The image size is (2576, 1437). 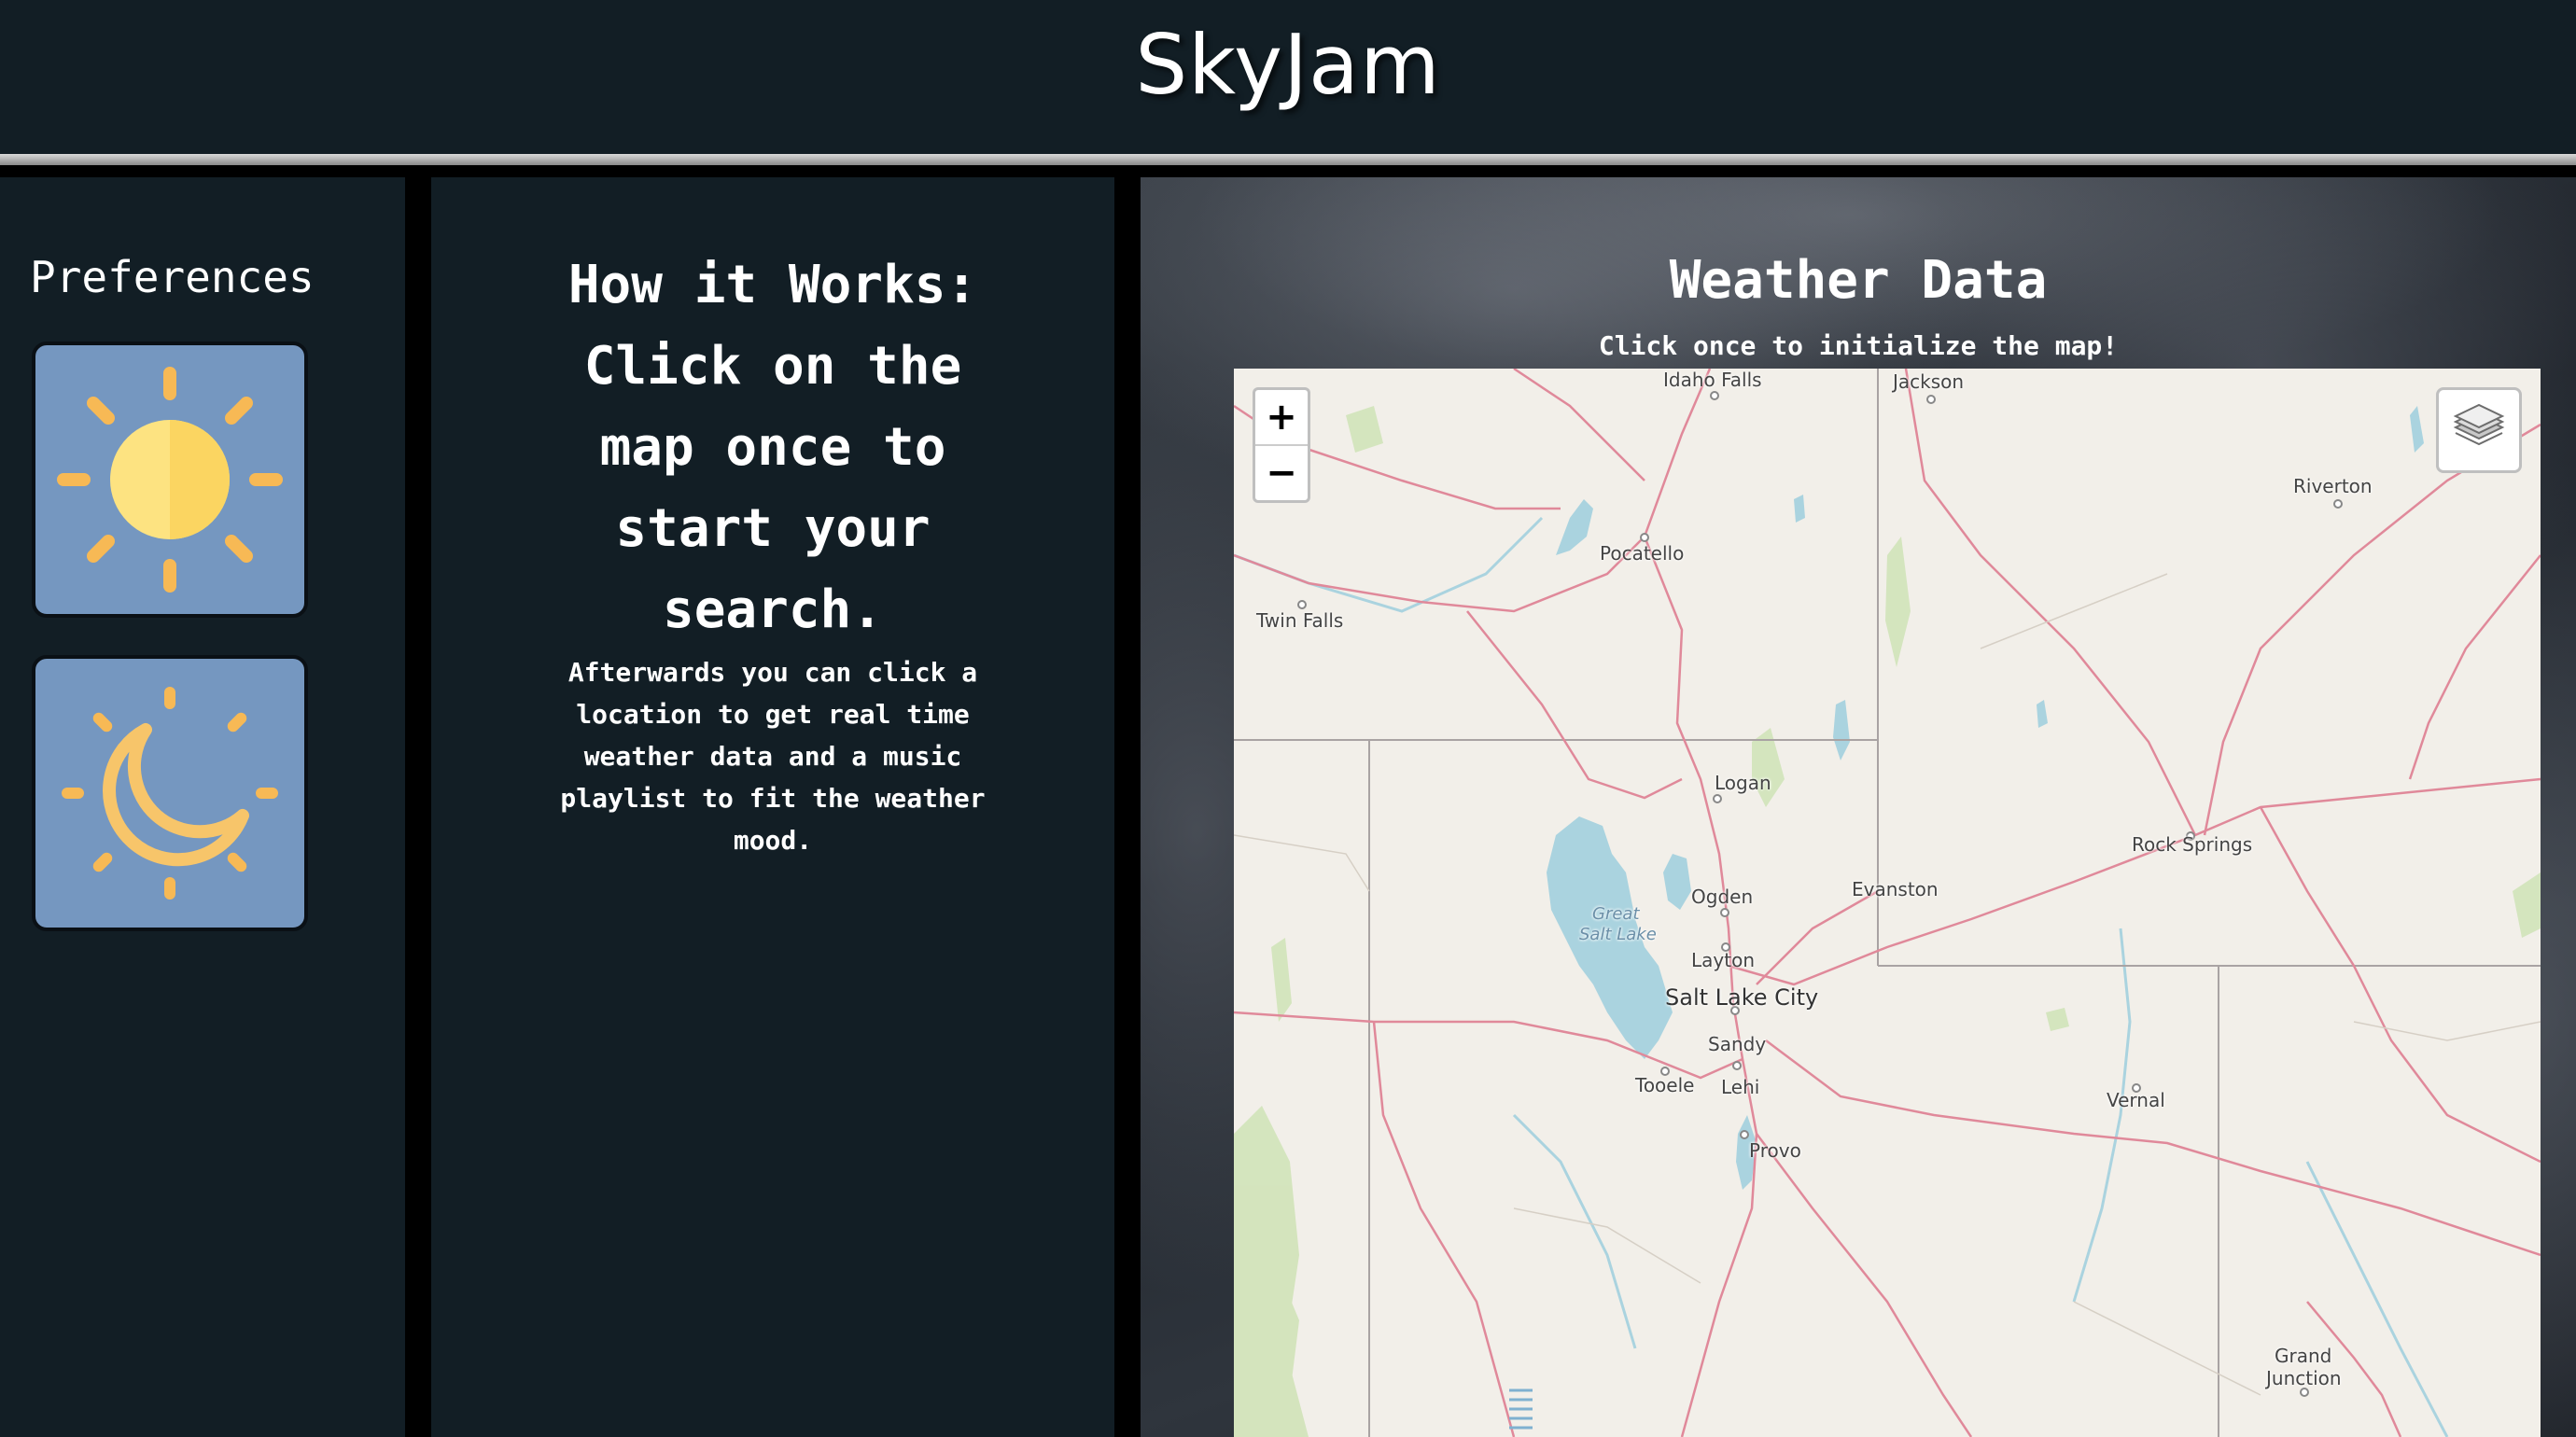 I want to click on how-title-line: Click on the, so click(x=772, y=366).